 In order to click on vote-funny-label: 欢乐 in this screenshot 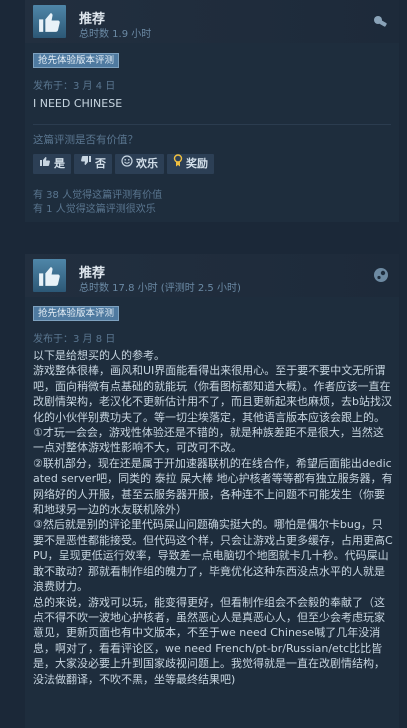, I will do `click(147, 163)`.